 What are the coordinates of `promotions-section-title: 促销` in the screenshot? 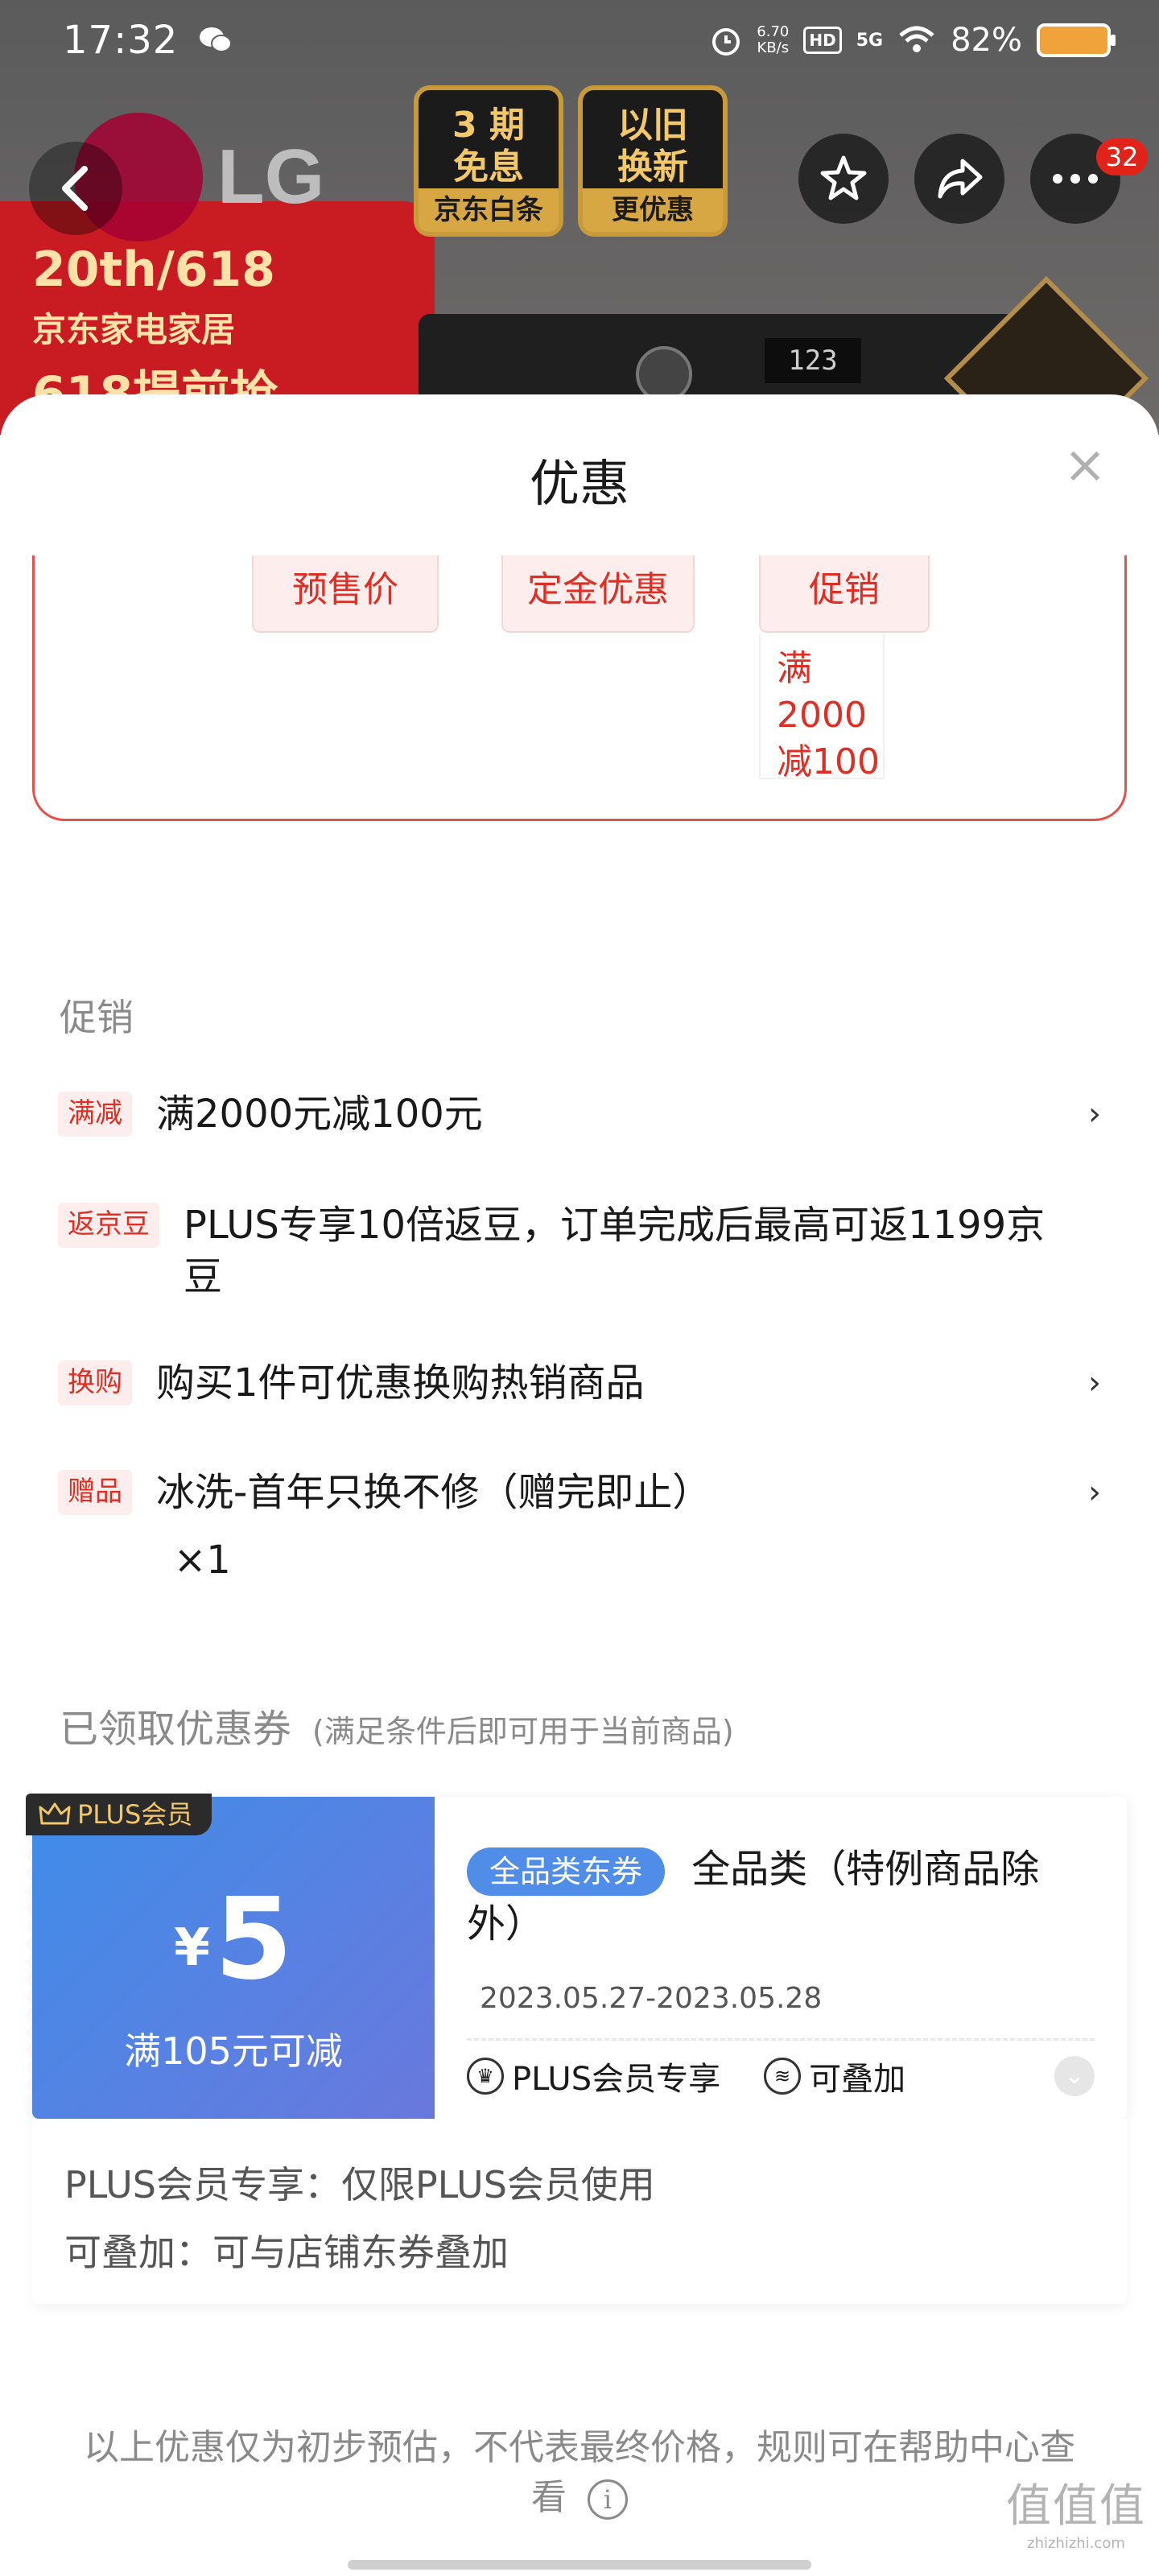 It's located at (97, 1017).